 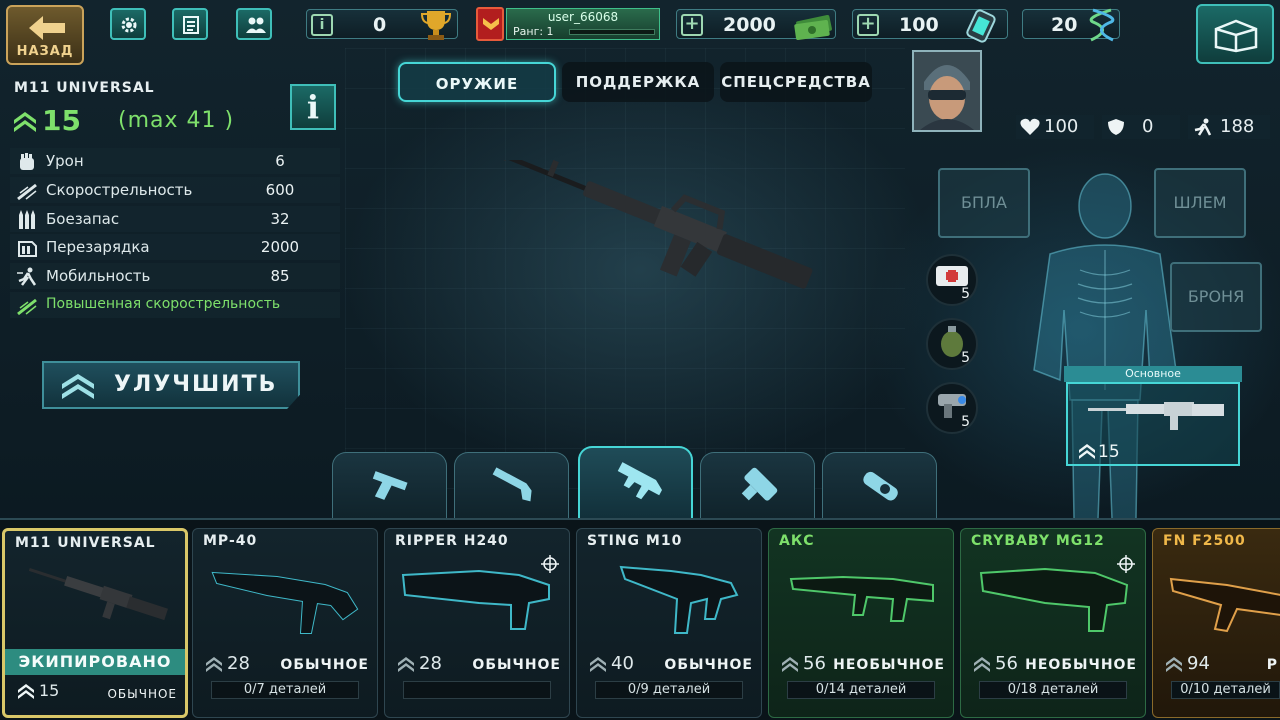 What do you see at coordinates (868, 25) in the screenshot?
I see `add-energy-button: +` at bounding box center [868, 25].